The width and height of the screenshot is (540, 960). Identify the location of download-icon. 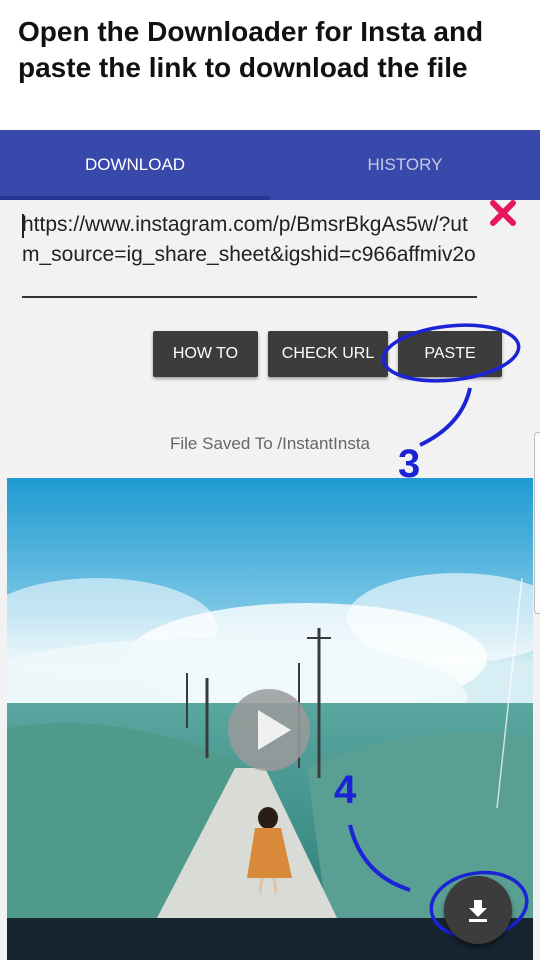
(478, 911).